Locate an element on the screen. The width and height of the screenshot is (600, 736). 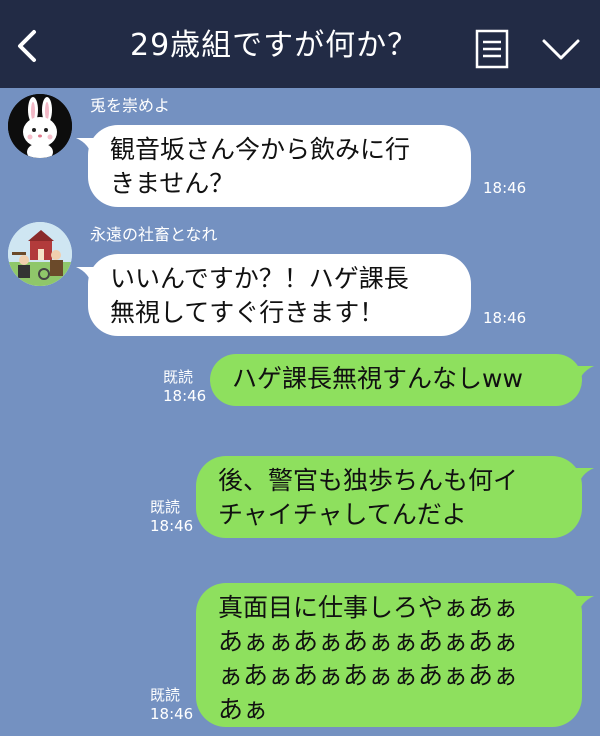
chevron-down-icon is located at coordinates (561, 49).